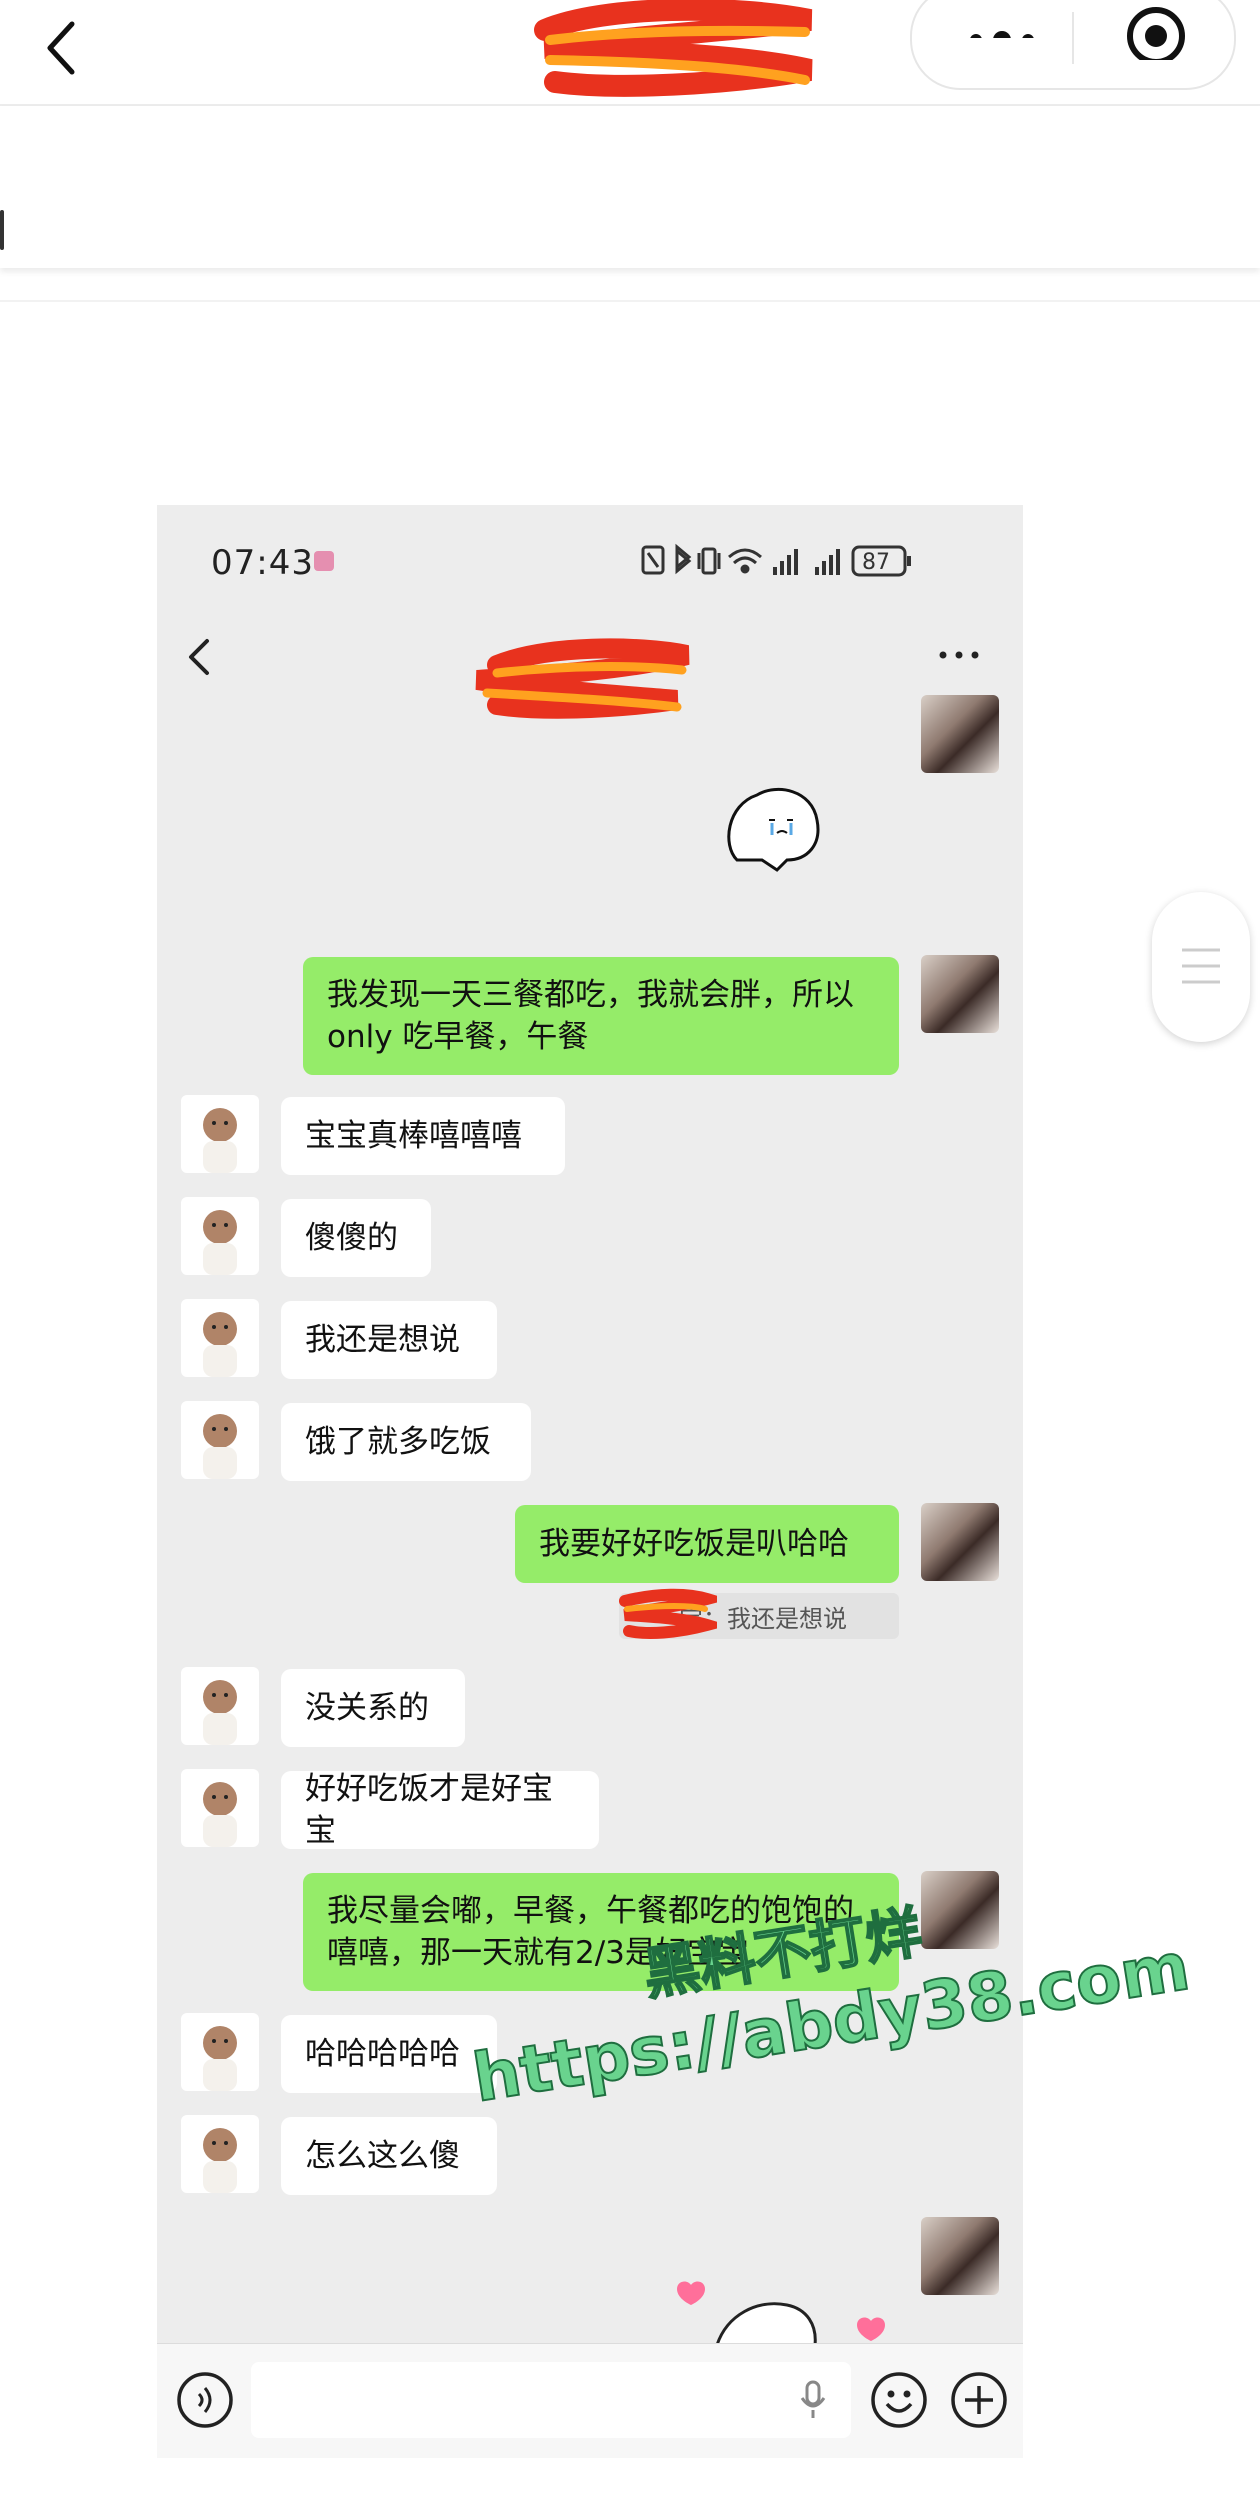  I want to click on quote-redaction-scribble, so click(668, 1613).